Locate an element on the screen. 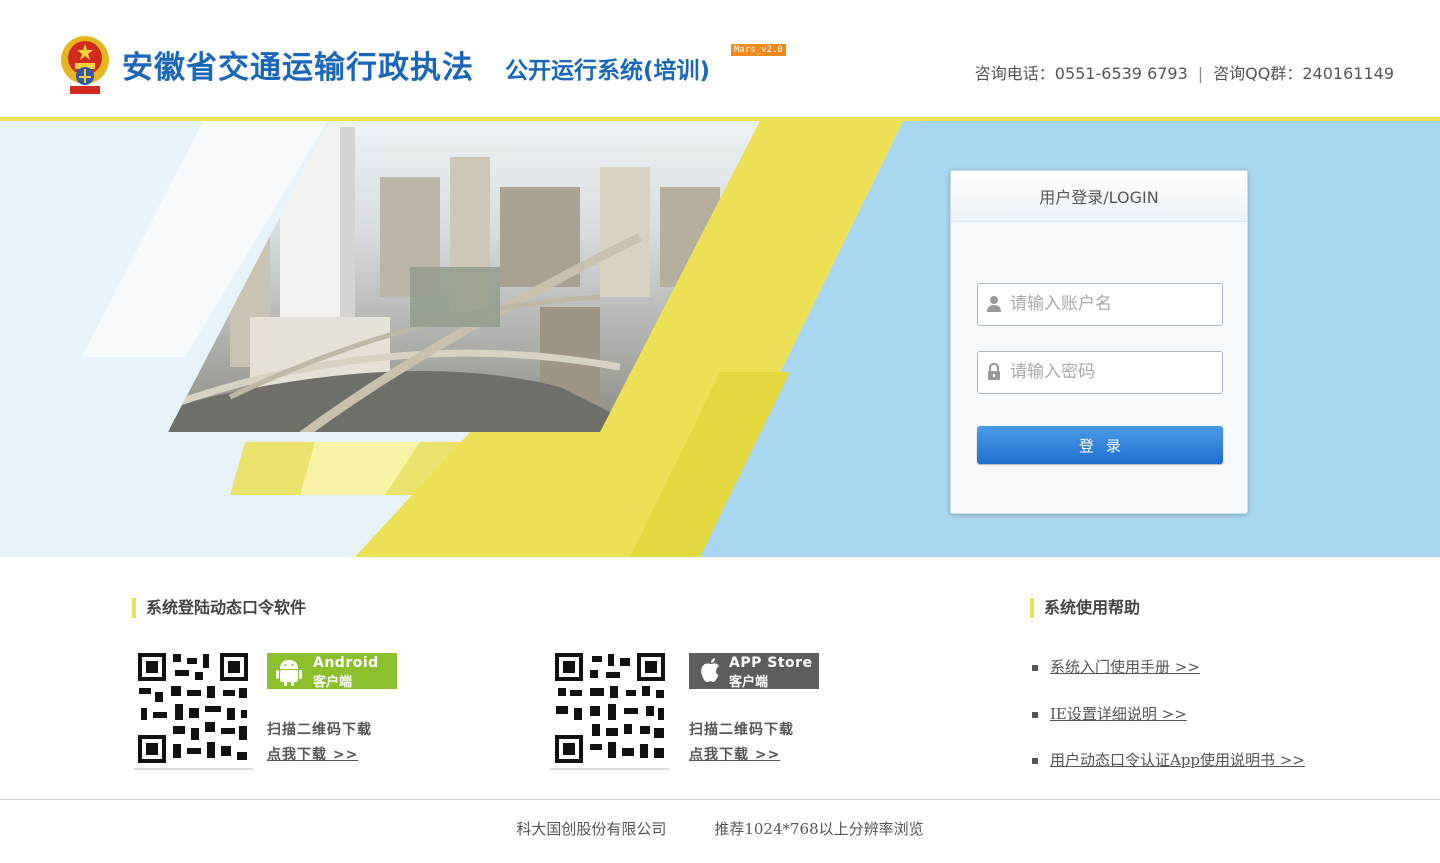 This screenshot has height=863, width=1440. password-input is located at coordinates (1110, 371).